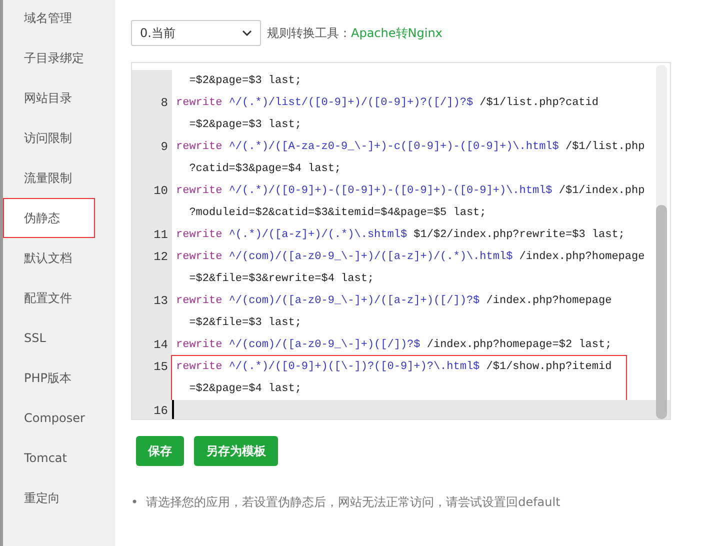  I want to click on line-number: 13, so click(160, 301).